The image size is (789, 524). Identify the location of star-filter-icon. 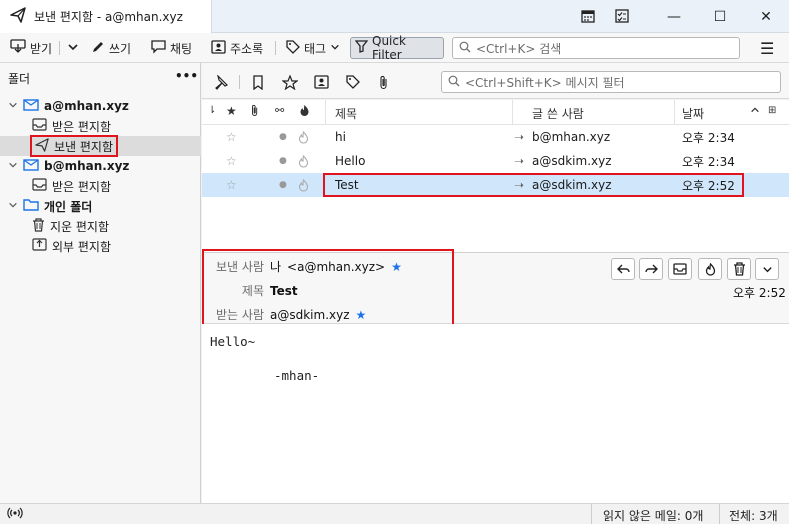
(290, 82).